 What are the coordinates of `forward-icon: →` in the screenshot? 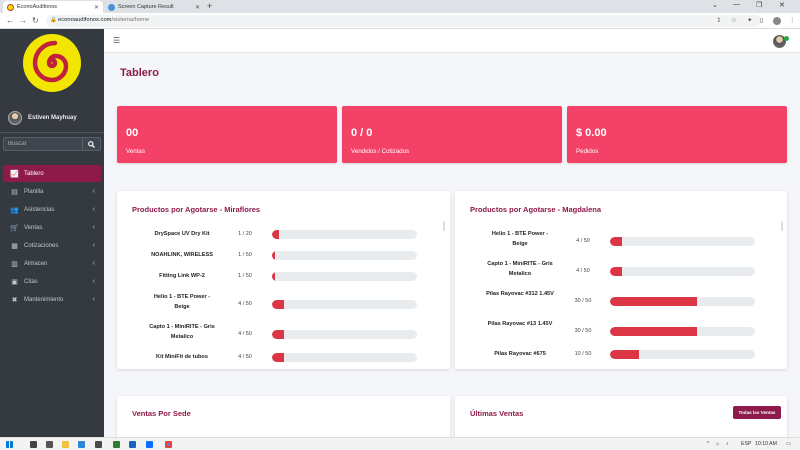 It's located at (23, 20).